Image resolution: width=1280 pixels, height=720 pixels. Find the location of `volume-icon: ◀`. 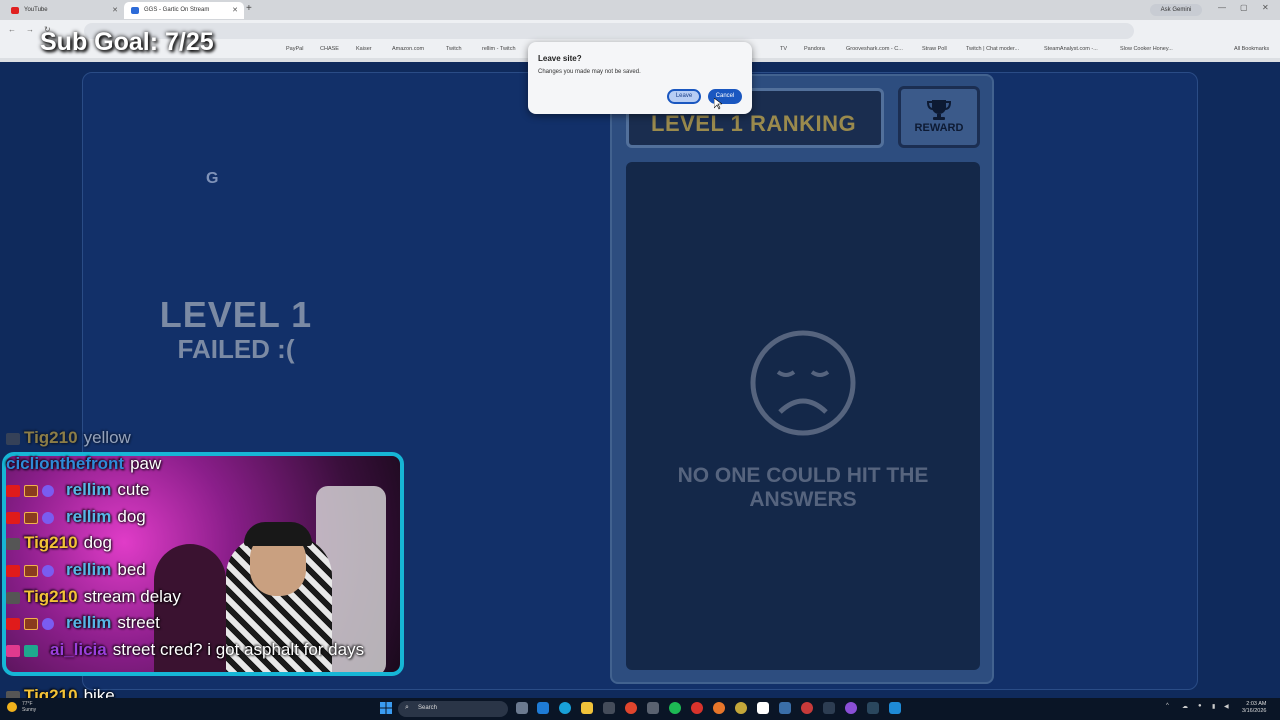

volume-icon: ◀ is located at coordinates (1226, 706).